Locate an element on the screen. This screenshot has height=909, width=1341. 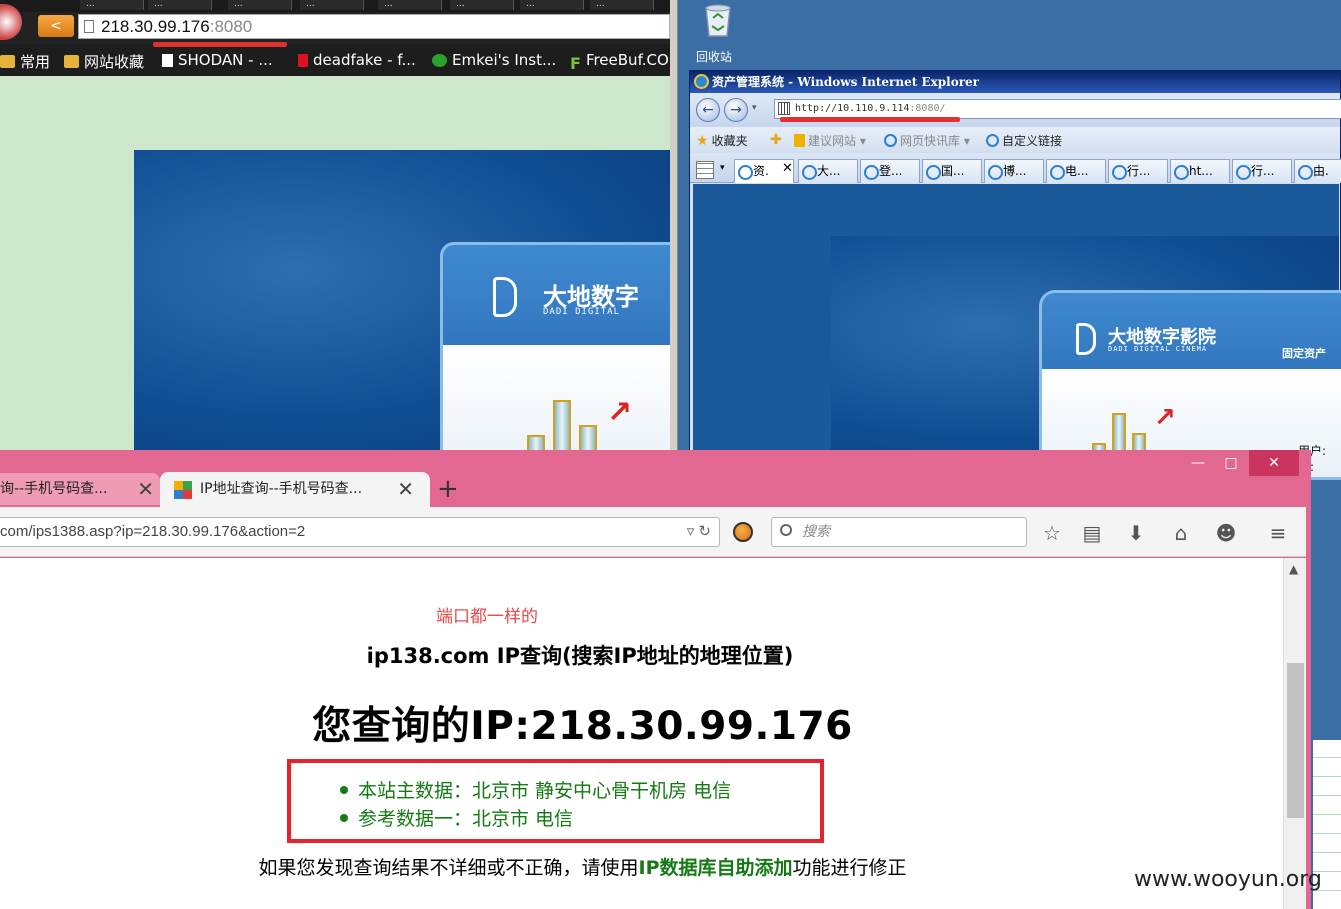
tab-ip-query-active: IP地址查询--手机号码查... ✕ is located at coordinates (295, 490).